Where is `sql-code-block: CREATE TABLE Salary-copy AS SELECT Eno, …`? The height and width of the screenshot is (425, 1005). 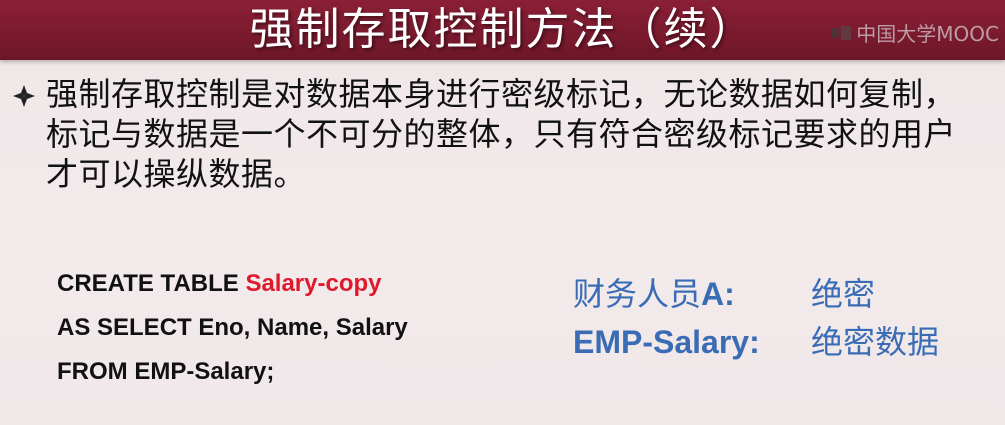
sql-code-block: CREATE TABLE Salary-copy AS SELECT Eno, … is located at coordinates (232, 328).